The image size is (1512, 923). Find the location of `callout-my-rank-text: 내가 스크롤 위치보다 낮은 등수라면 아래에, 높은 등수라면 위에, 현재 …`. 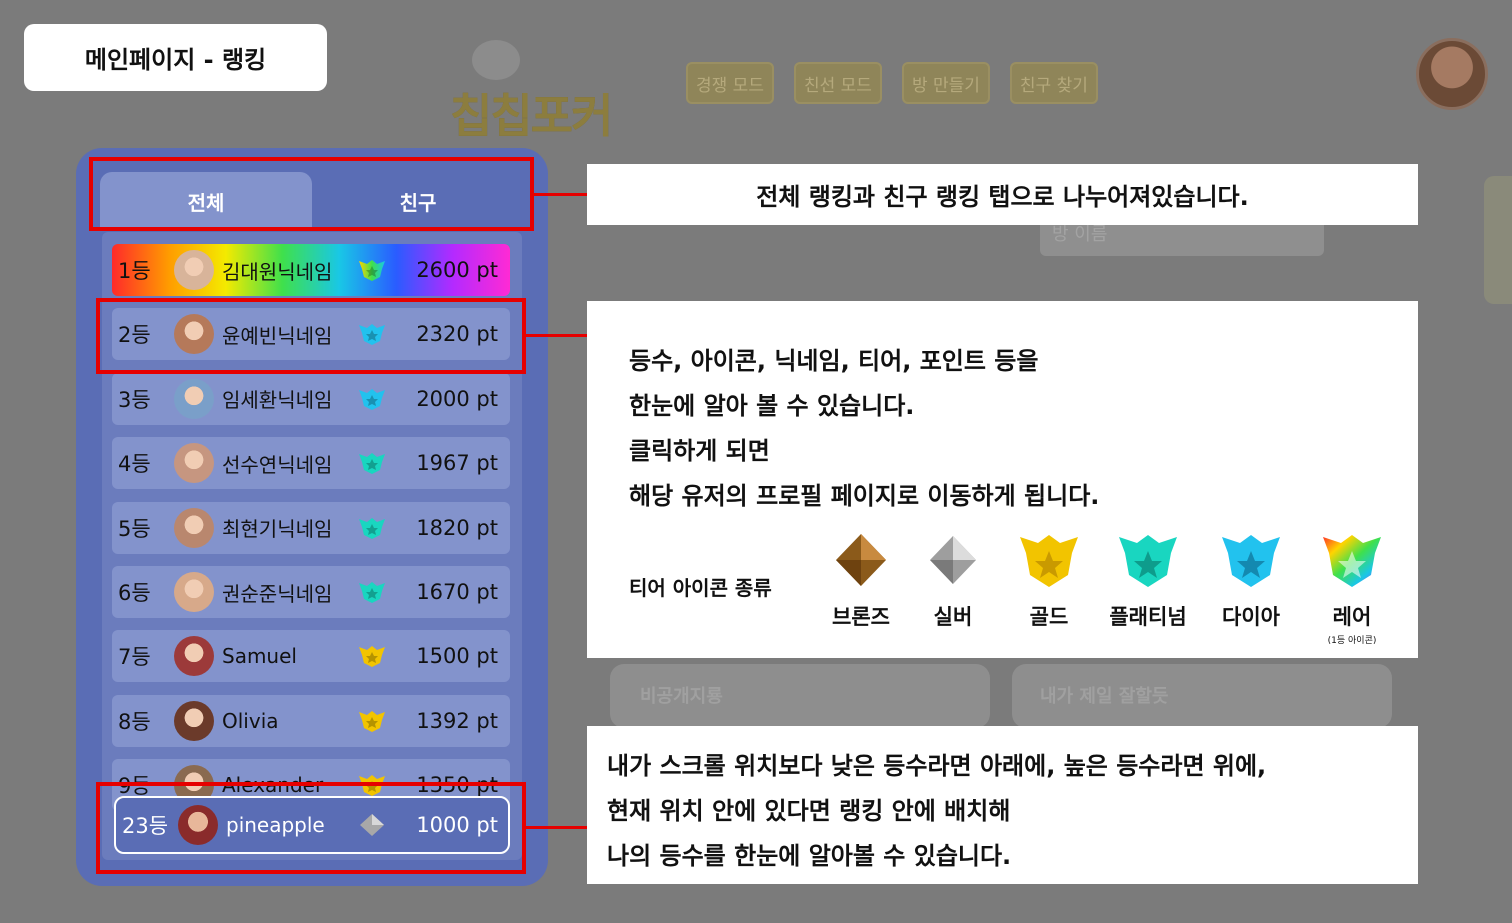

callout-my-rank-text: 내가 스크롤 위치보다 낮은 등수라면 아래에, 높은 등수라면 위에, 현재 … is located at coordinates (936, 811).